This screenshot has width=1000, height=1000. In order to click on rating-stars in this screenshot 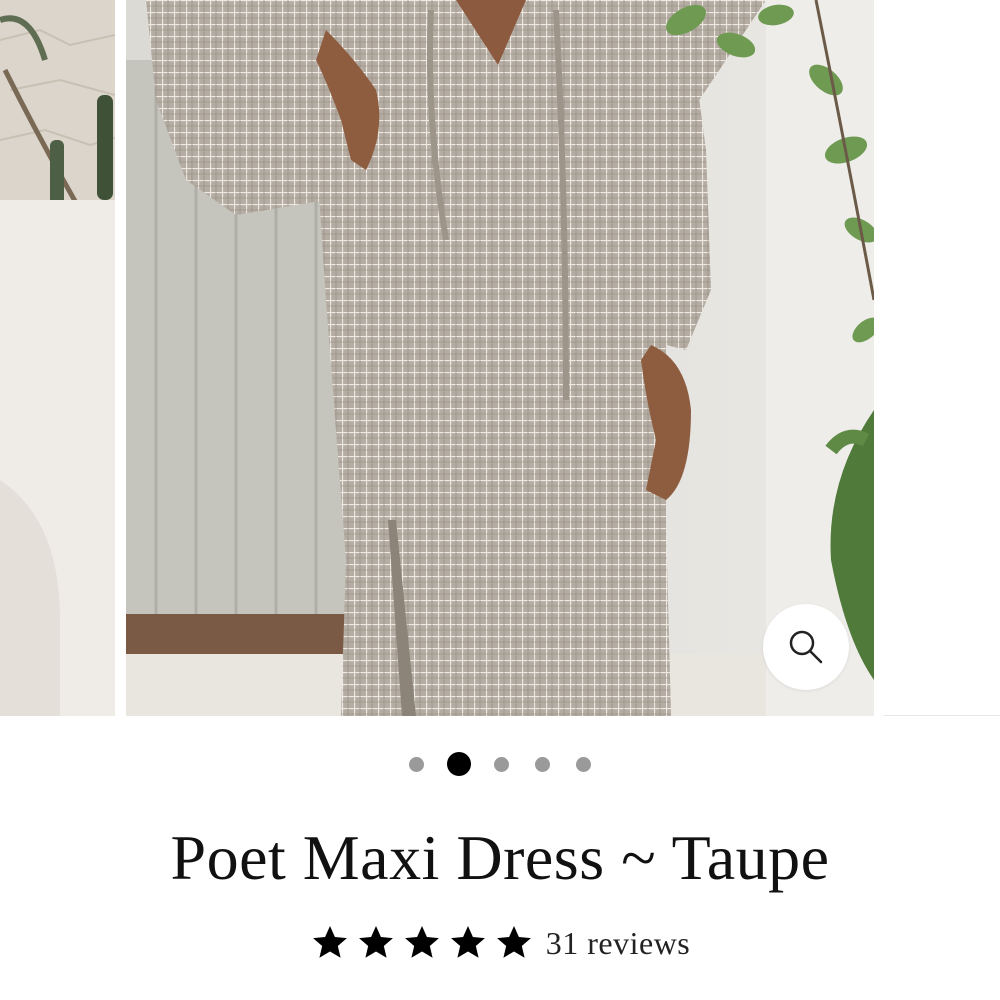, I will do `click(422, 943)`.